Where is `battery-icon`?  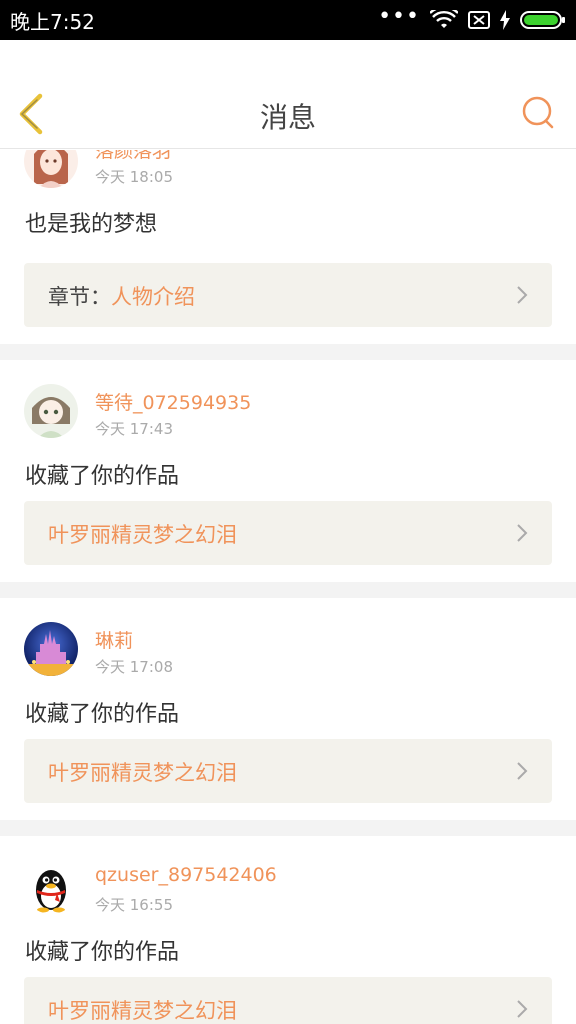
battery-icon is located at coordinates (542, 20).